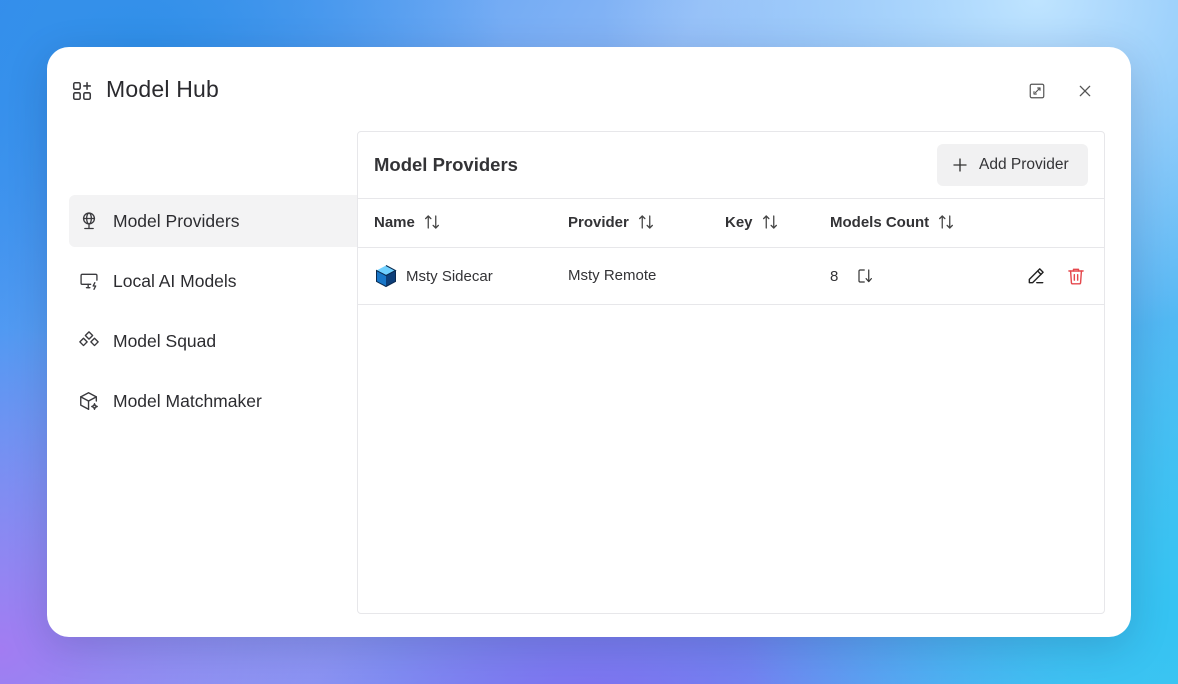 The width and height of the screenshot is (1178, 684). I want to click on column-header-provider: Provider, so click(611, 222).